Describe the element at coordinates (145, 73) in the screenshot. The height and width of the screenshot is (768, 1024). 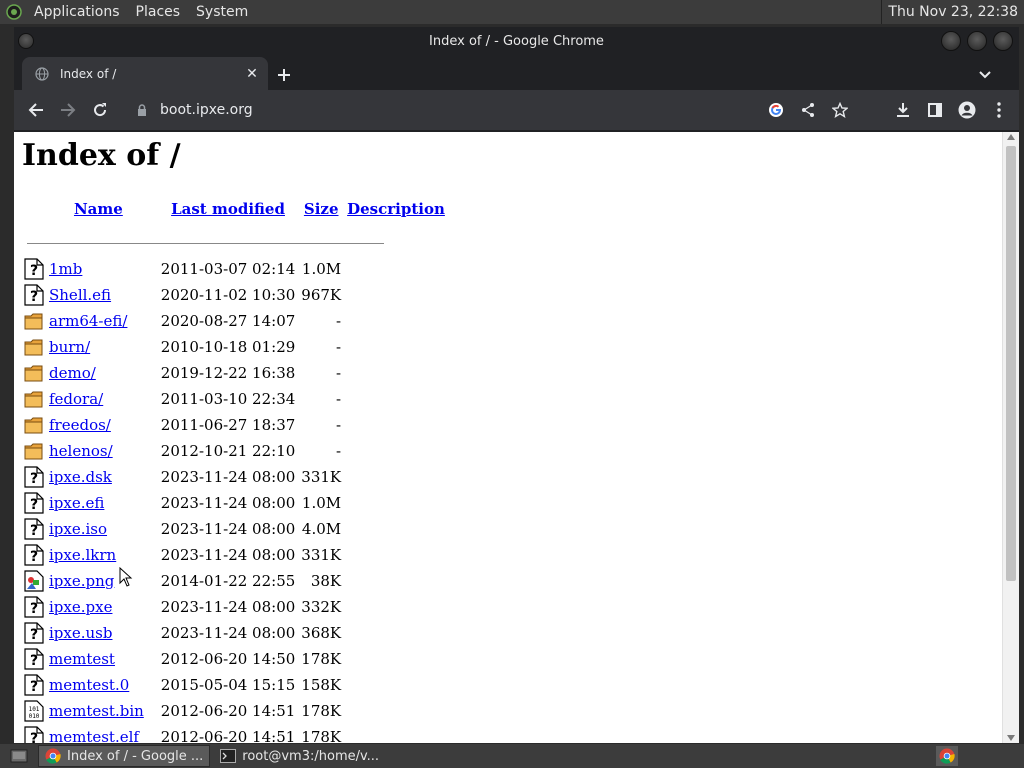
I see `tab-index: Index of / ✕` at that location.